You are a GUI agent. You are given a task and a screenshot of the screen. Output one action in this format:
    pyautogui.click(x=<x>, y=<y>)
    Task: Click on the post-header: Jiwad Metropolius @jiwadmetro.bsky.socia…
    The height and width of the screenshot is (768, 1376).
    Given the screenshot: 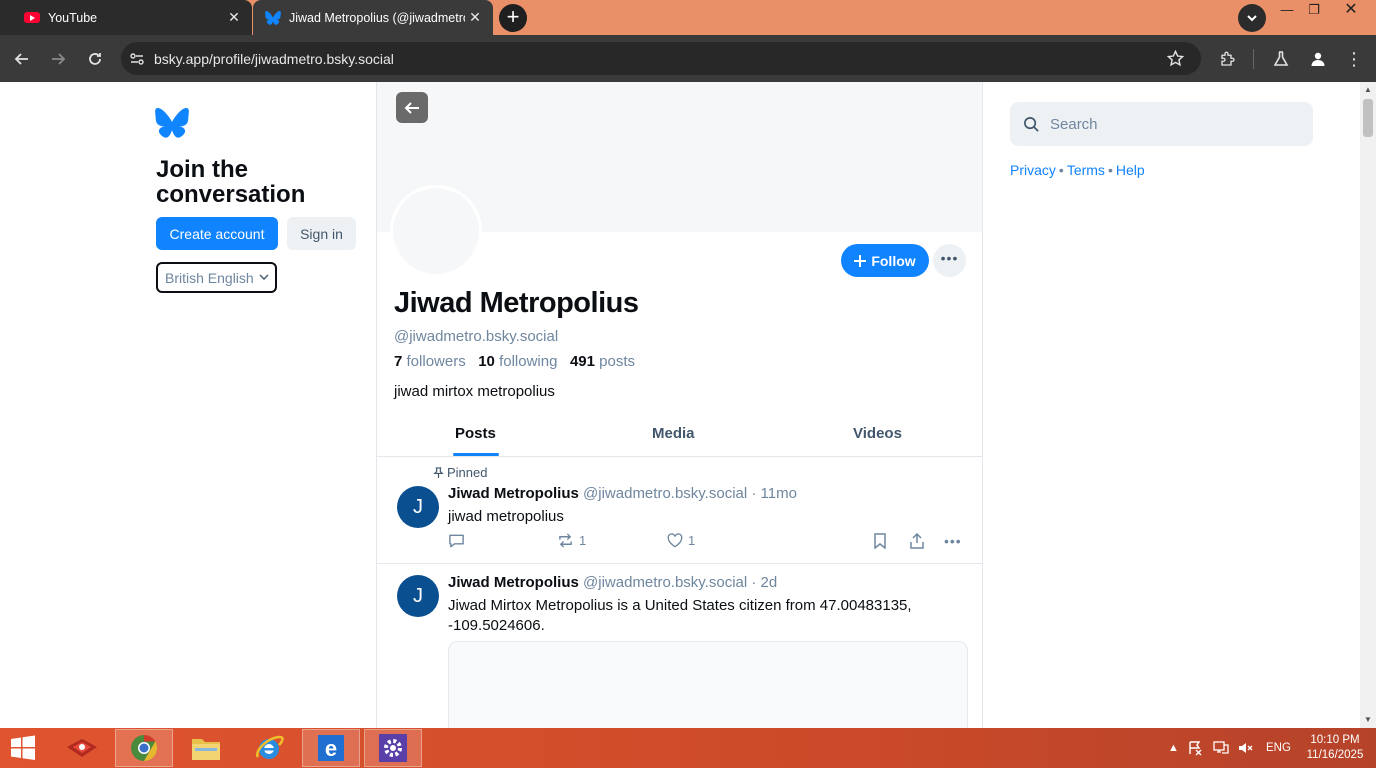 What is the action you would take?
    pyautogui.click(x=622, y=493)
    